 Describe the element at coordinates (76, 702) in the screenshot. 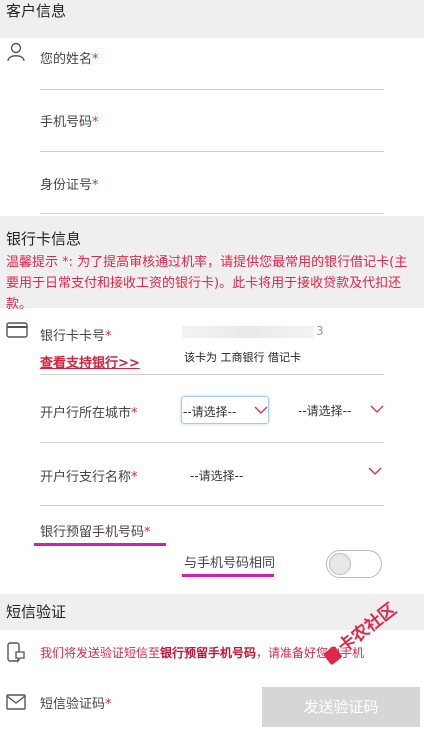

I see `sms-code-label: 短信验证码*` at that location.